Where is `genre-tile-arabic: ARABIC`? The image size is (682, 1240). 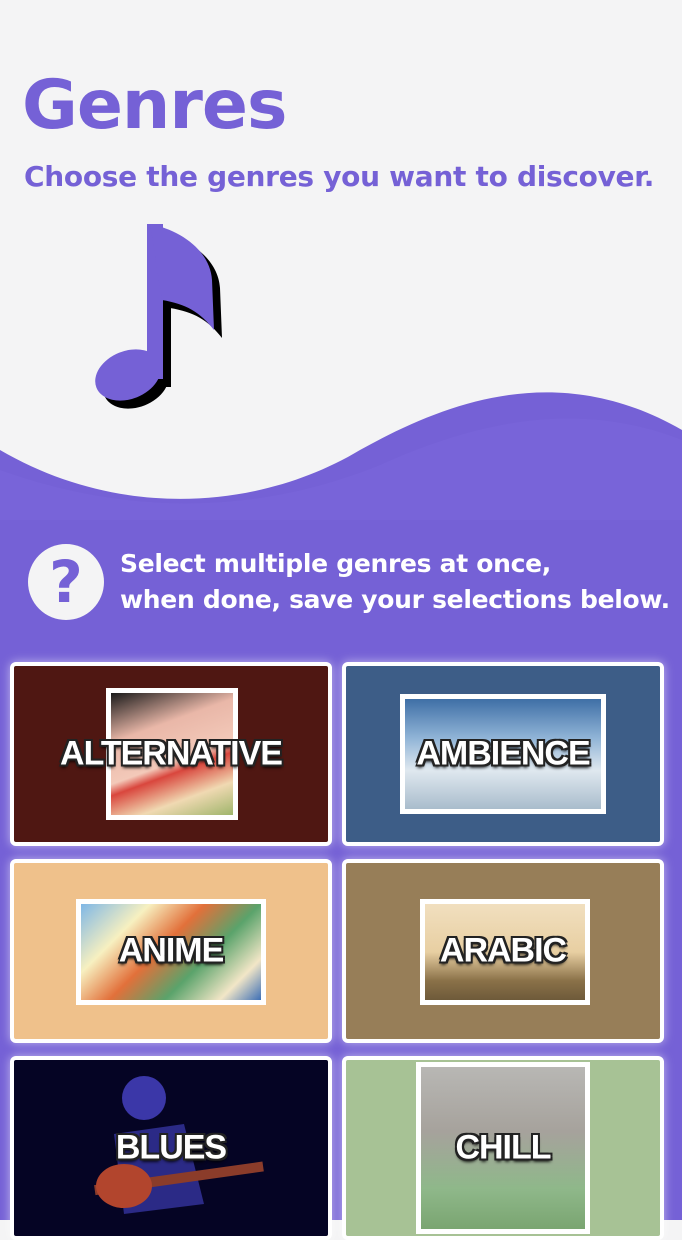
genre-tile-arabic: ARABIC is located at coordinates (503, 951).